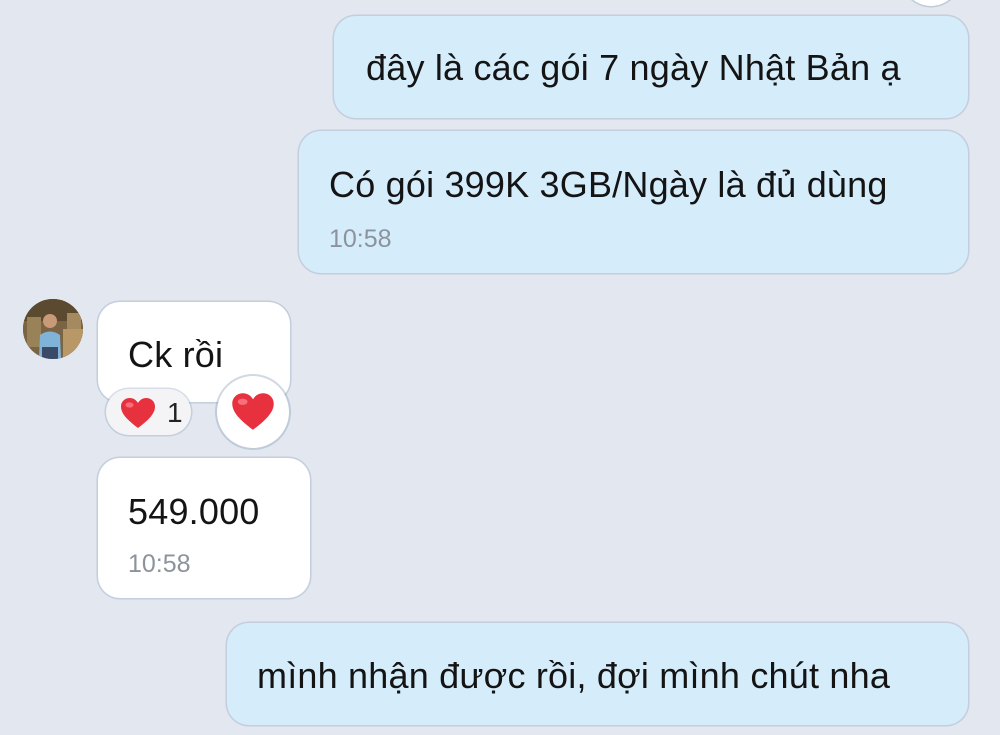  What do you see at coordinates (931, 3) in the screenshot?
I see `avatar-partial` at bounding box center [931, 3].